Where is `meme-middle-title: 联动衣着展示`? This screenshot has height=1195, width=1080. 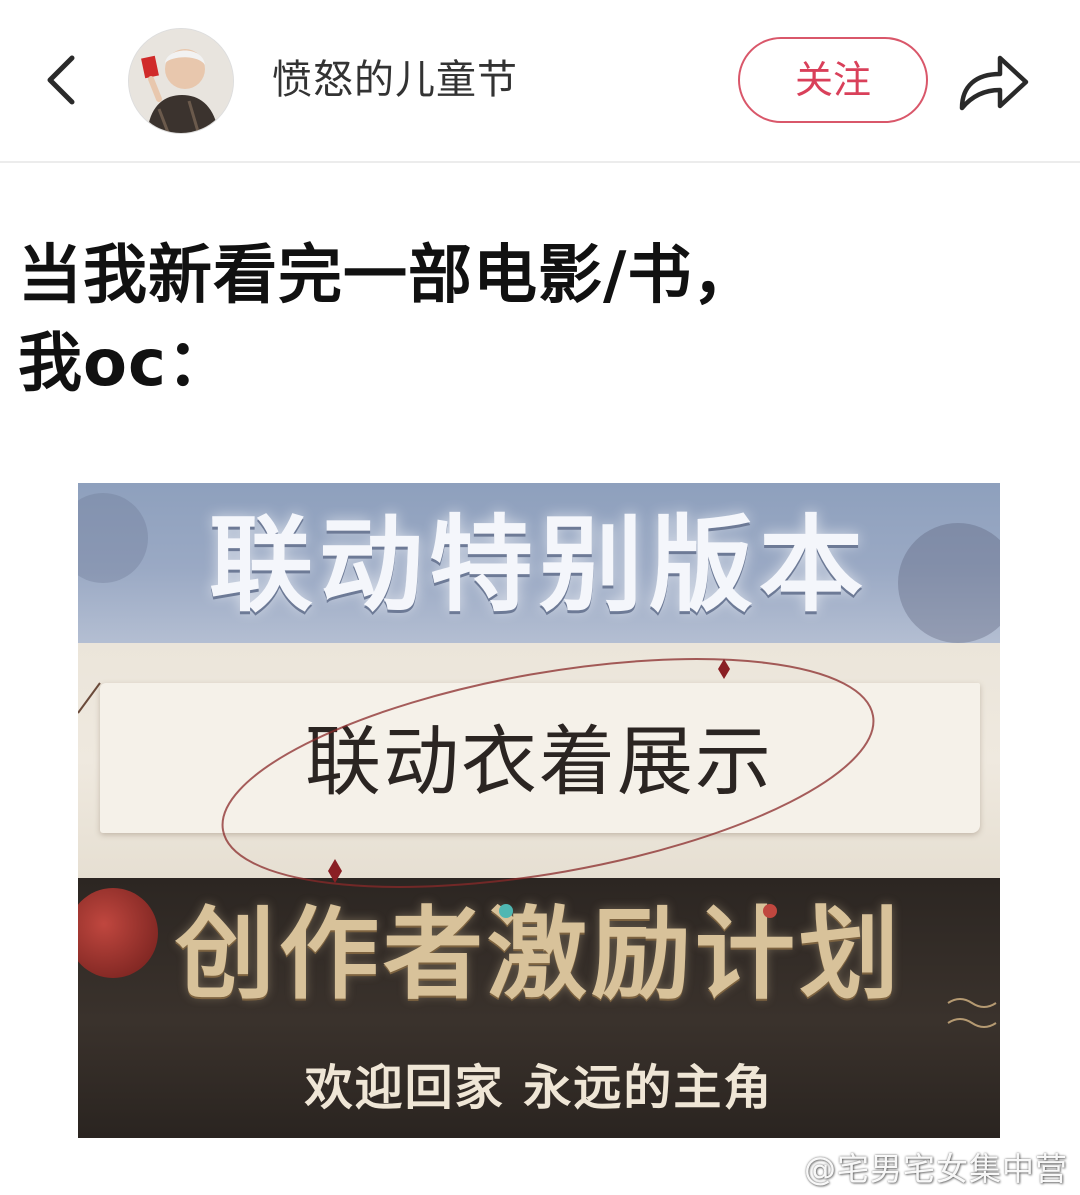
meme-middle-title: 联动衣着展示 is located at coordinates (539, 761).